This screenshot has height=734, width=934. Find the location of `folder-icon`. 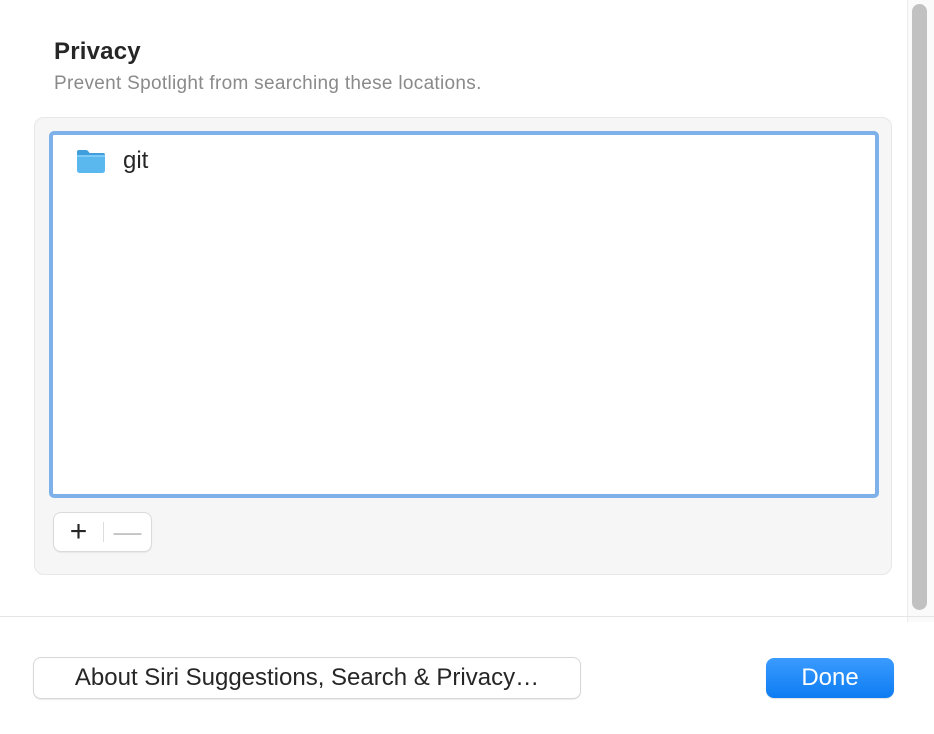

folder-icon is located at coordinates (91, 161).